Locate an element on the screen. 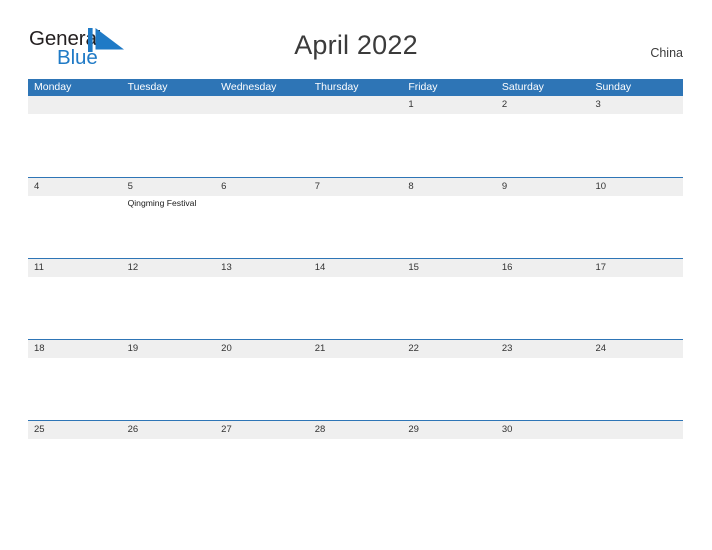 The width and height of the screenshot is (712, 550). weekday-header-tuesday: Tuesday is located at coordinates (147, 87).